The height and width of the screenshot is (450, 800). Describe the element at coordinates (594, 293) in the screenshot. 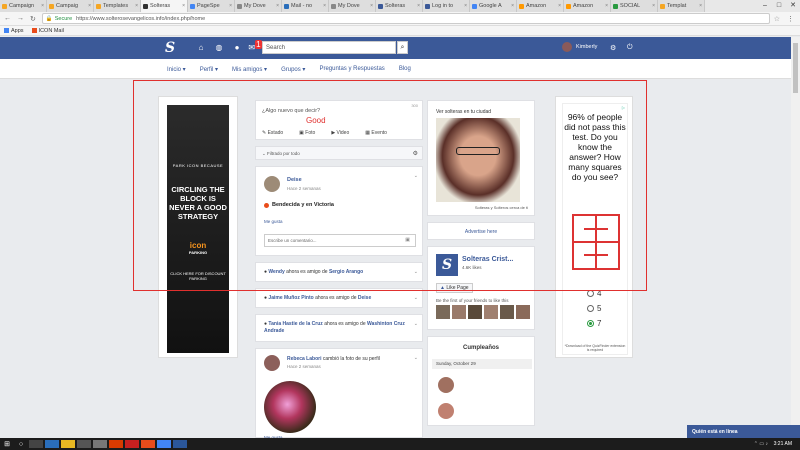

I see `quiz-option: 4` at that location.